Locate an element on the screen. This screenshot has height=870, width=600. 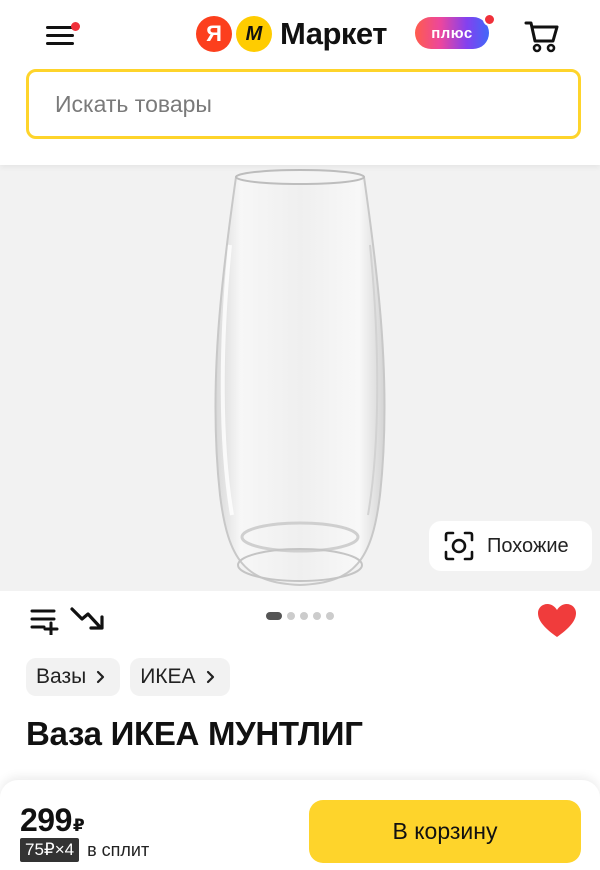
product-image is located at coordinates (300, 378).